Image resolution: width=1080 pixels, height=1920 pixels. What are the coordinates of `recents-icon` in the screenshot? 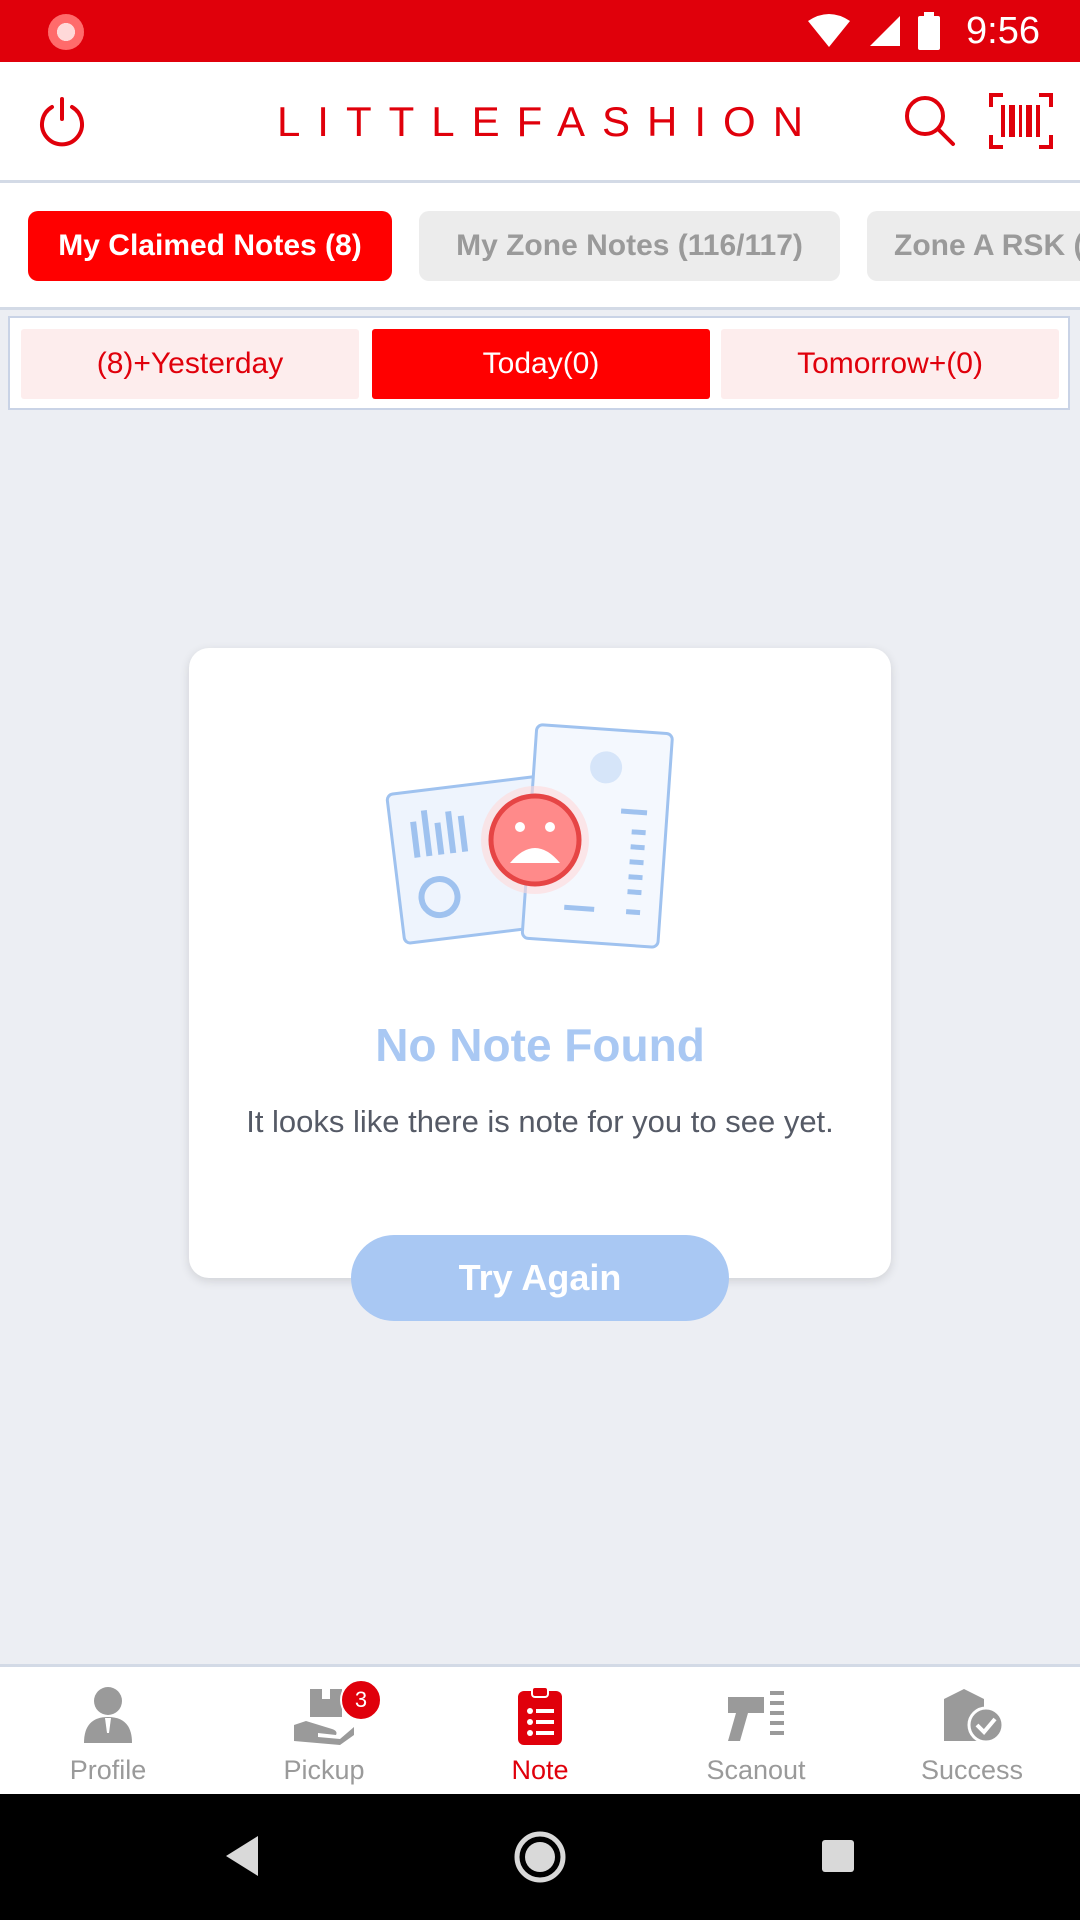 It's located at (838, 1856).